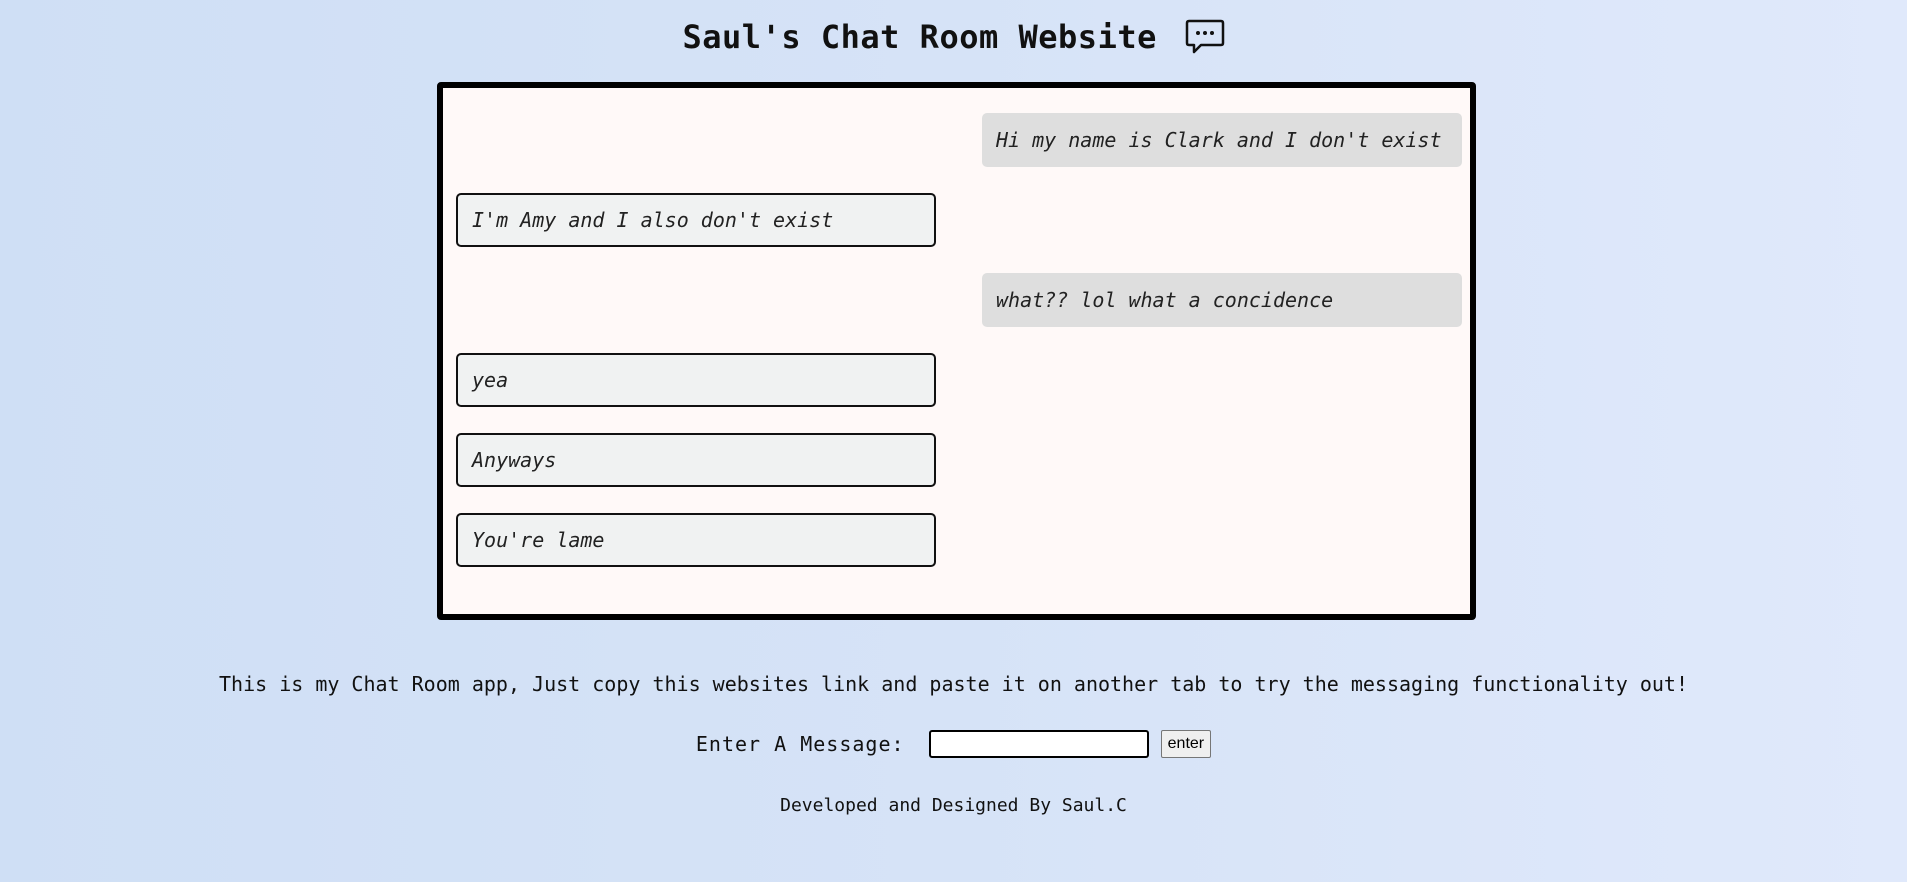 This screenshot has width=1907, height=882. Describe the element at coordinates (653, 220) in the screenshot. I see `message-text: I'm Amy and I also don't exist` at that location.